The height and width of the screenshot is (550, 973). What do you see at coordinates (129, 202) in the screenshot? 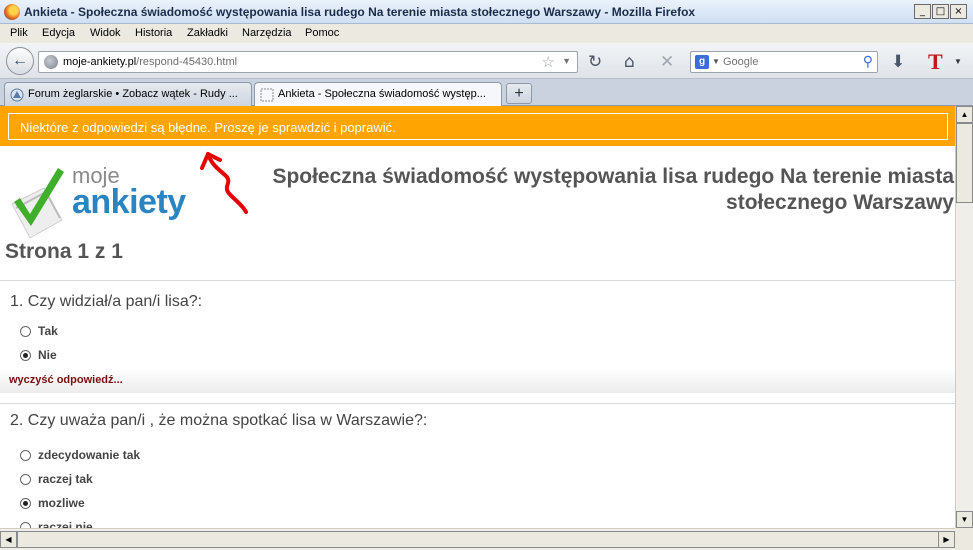
I see `logo-word-ankiety: ankiety` at bounding box center [129, 202].